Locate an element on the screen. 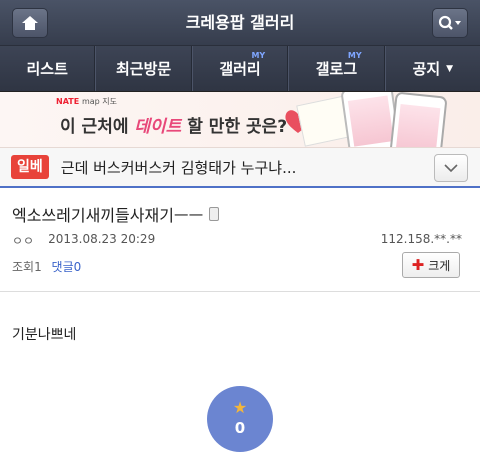  nav-item-label: 공지 is located at coordinates (426, 69).